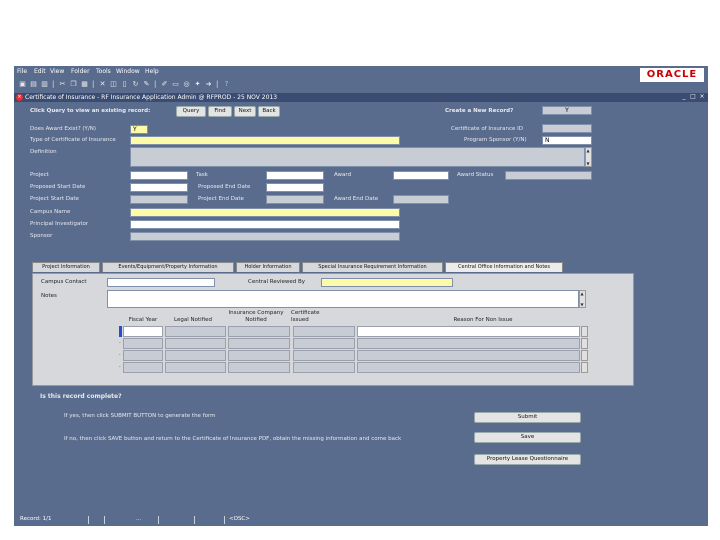  Describe the element at coordinates (265, 140) in the screenshot. I see `type-of-certificate-field` at that location.